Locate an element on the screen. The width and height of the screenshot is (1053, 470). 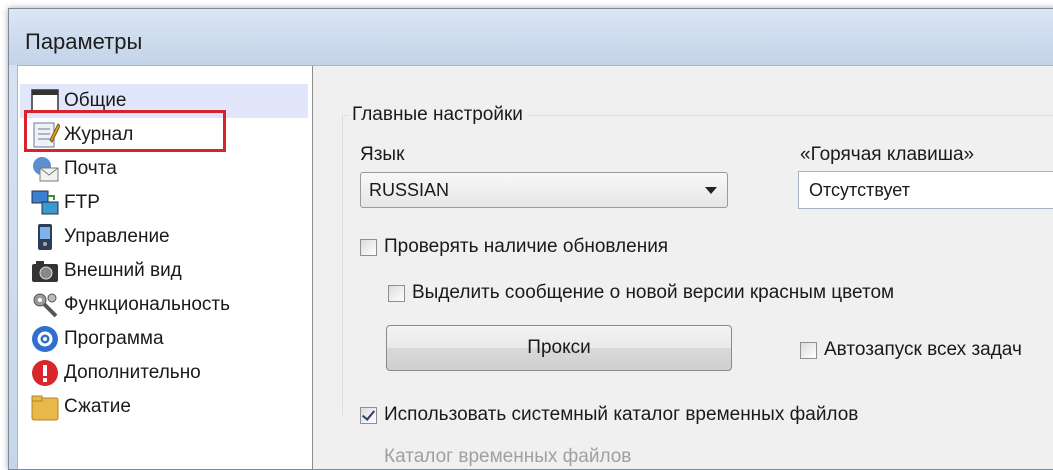
check-updates-label: Проверять наличие обновления is located at coordinates (526, 246).